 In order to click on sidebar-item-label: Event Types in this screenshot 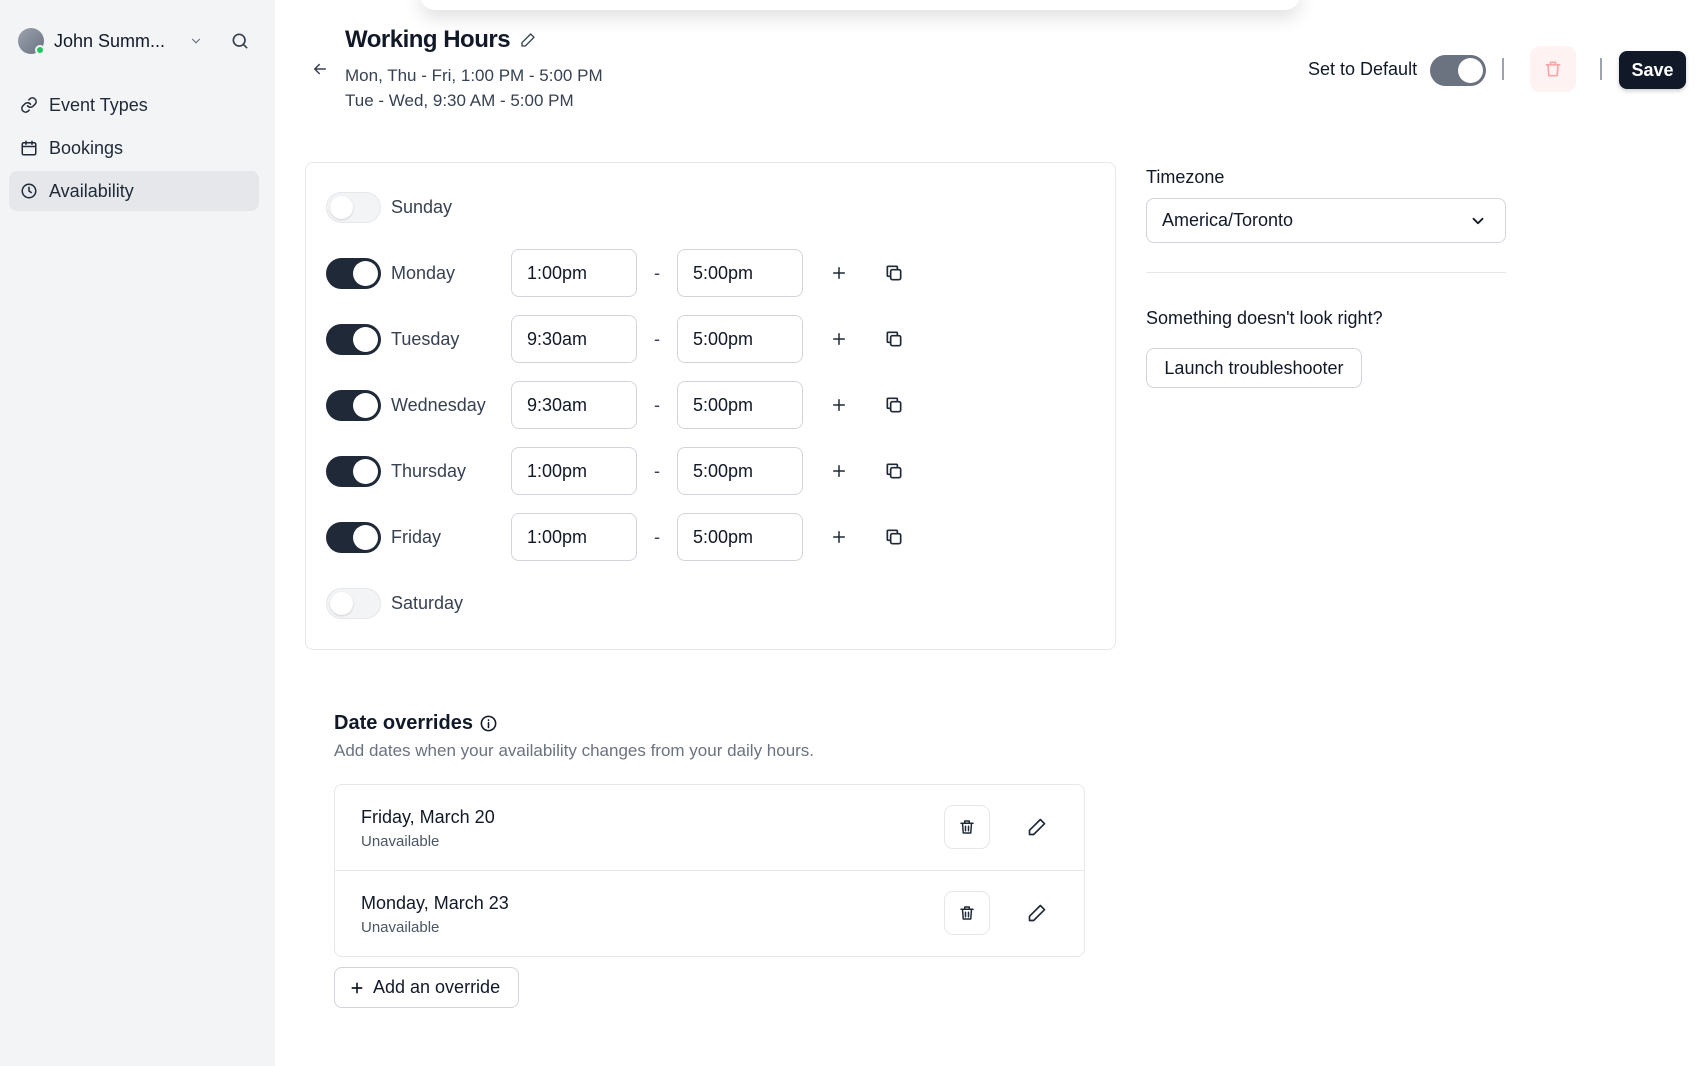, I will do `click(98, 104)`.